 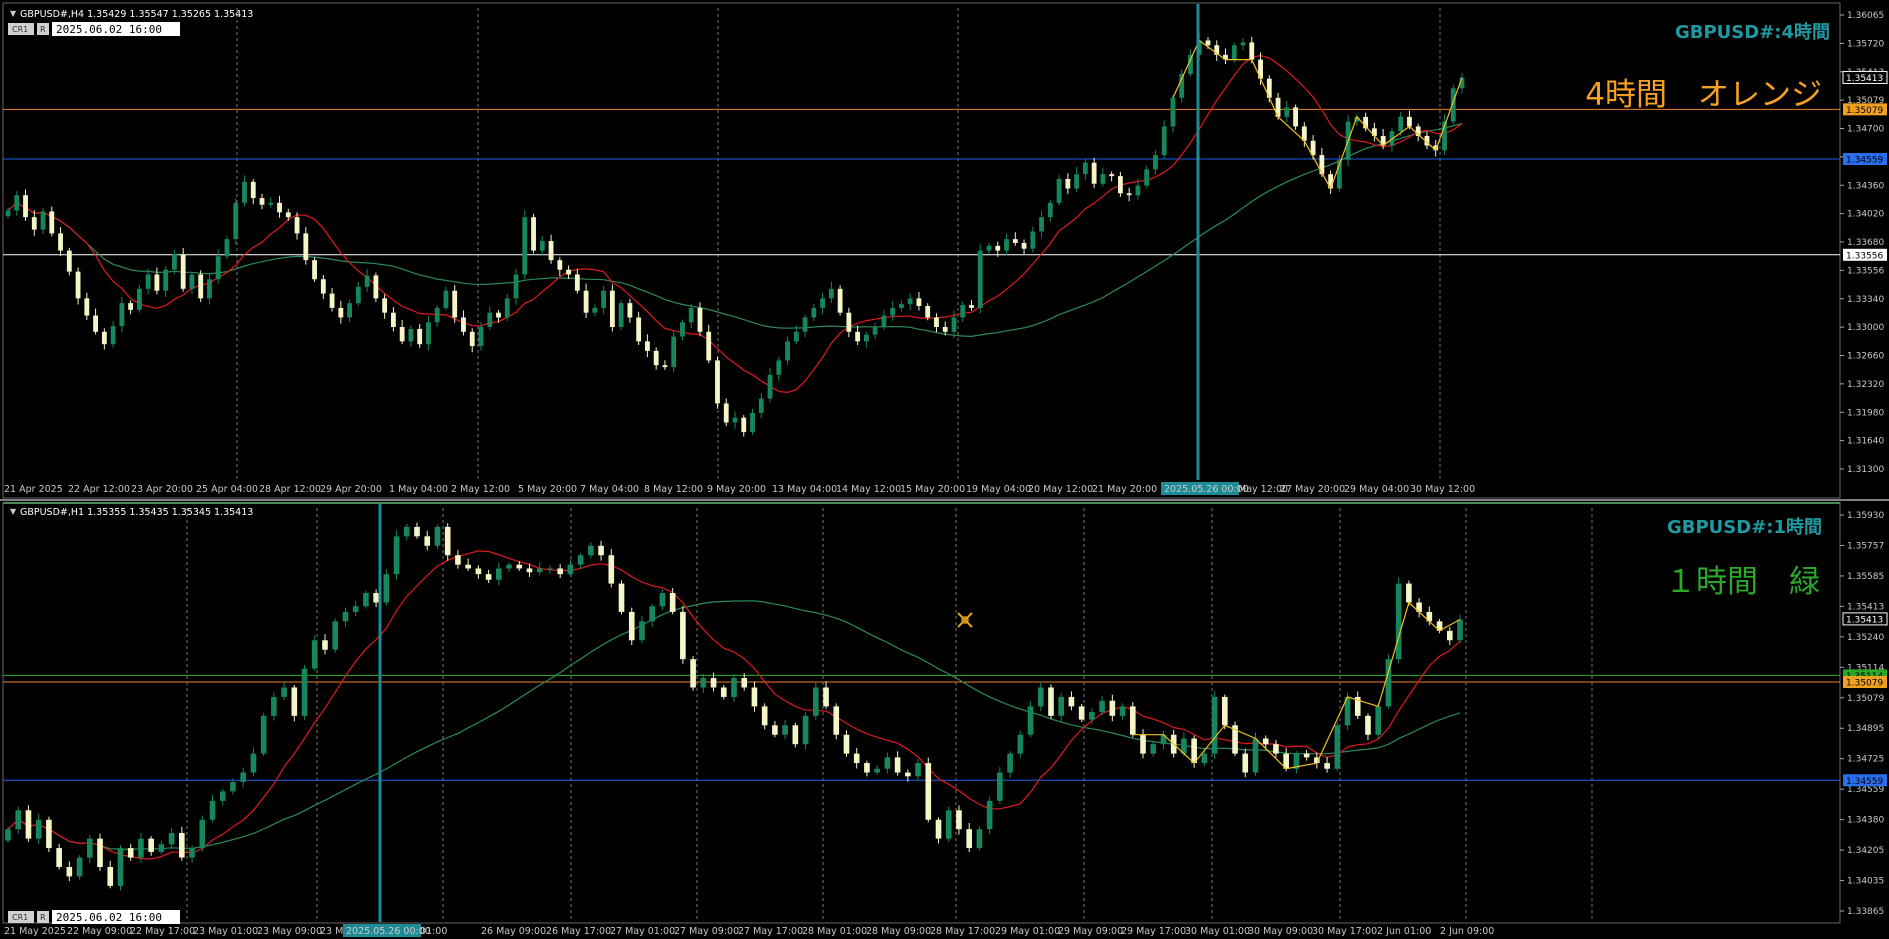 I want to click on top-time-label: May 12:00, so click(x=1263, y=489).